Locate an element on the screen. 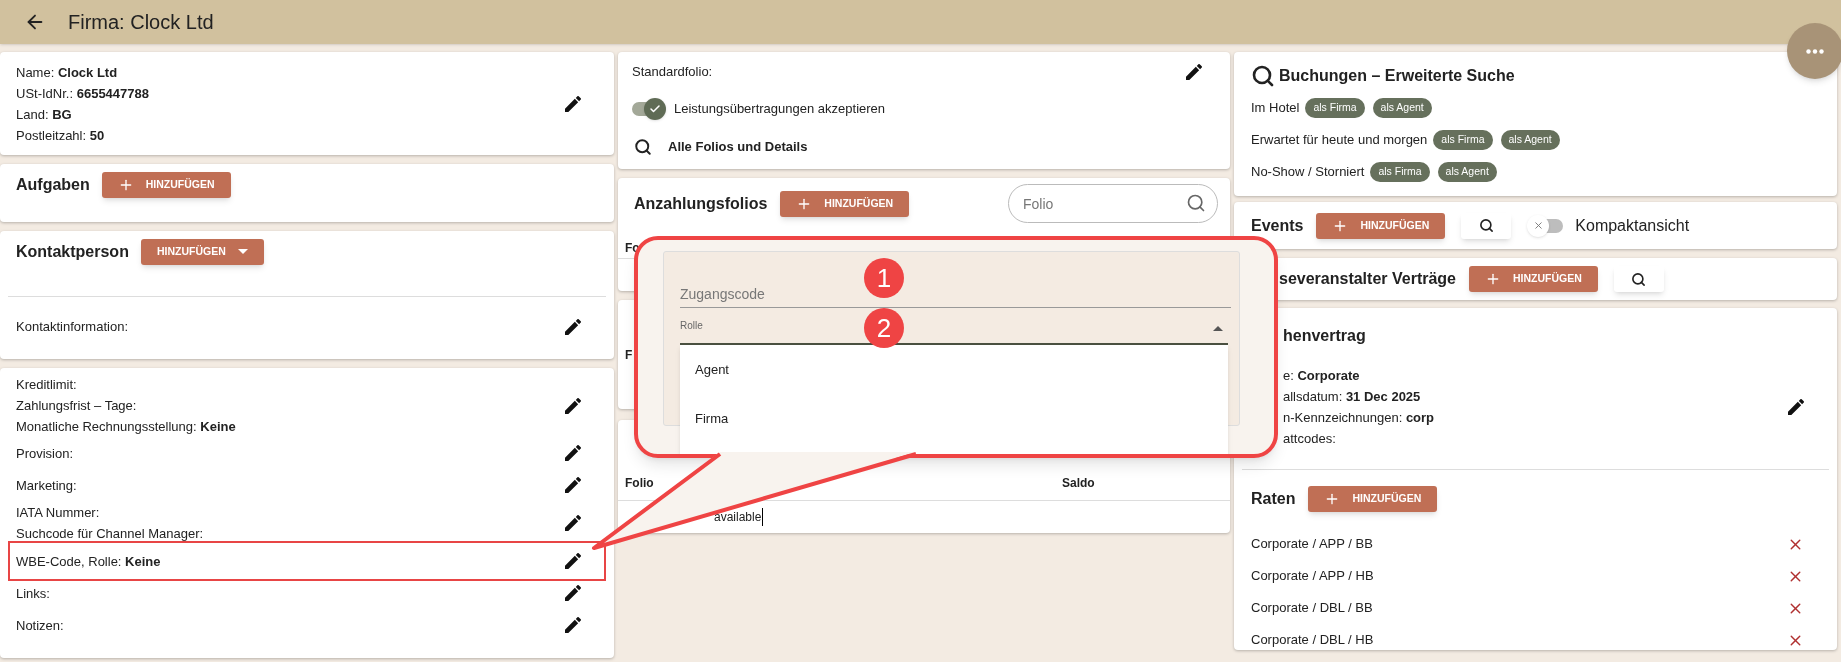 This screenshot has width=1841, height=662. close-icon is located at coordinates (1538, 225).